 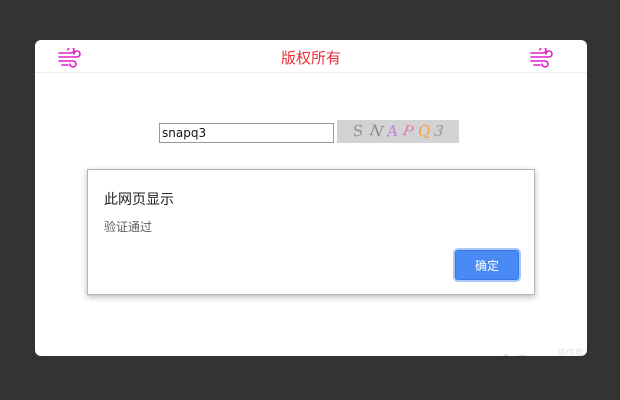 I want to click on captcha-input, so click(x=246, y=133).